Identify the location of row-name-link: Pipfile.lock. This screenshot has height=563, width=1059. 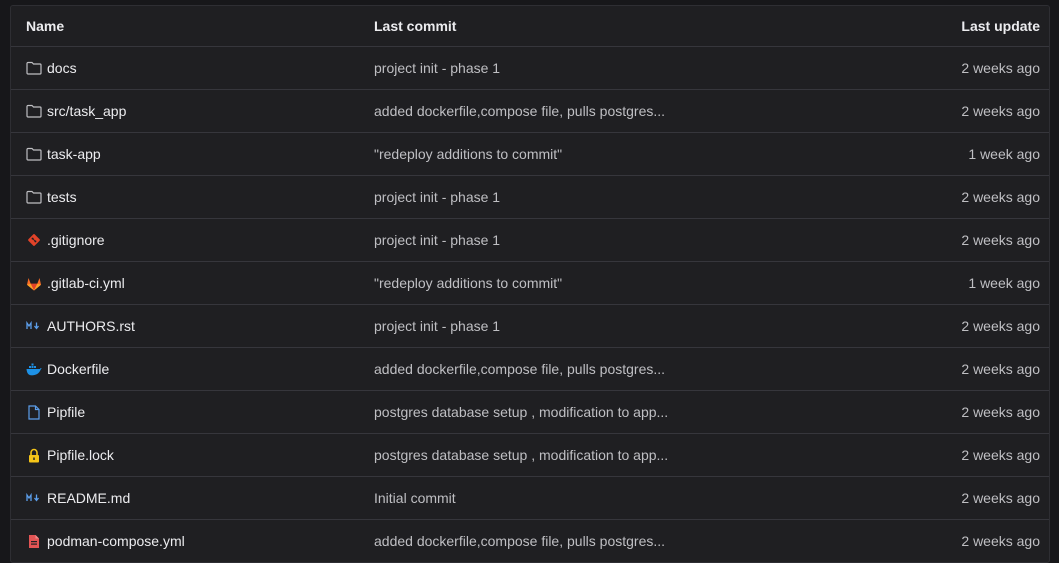
(80, 455).